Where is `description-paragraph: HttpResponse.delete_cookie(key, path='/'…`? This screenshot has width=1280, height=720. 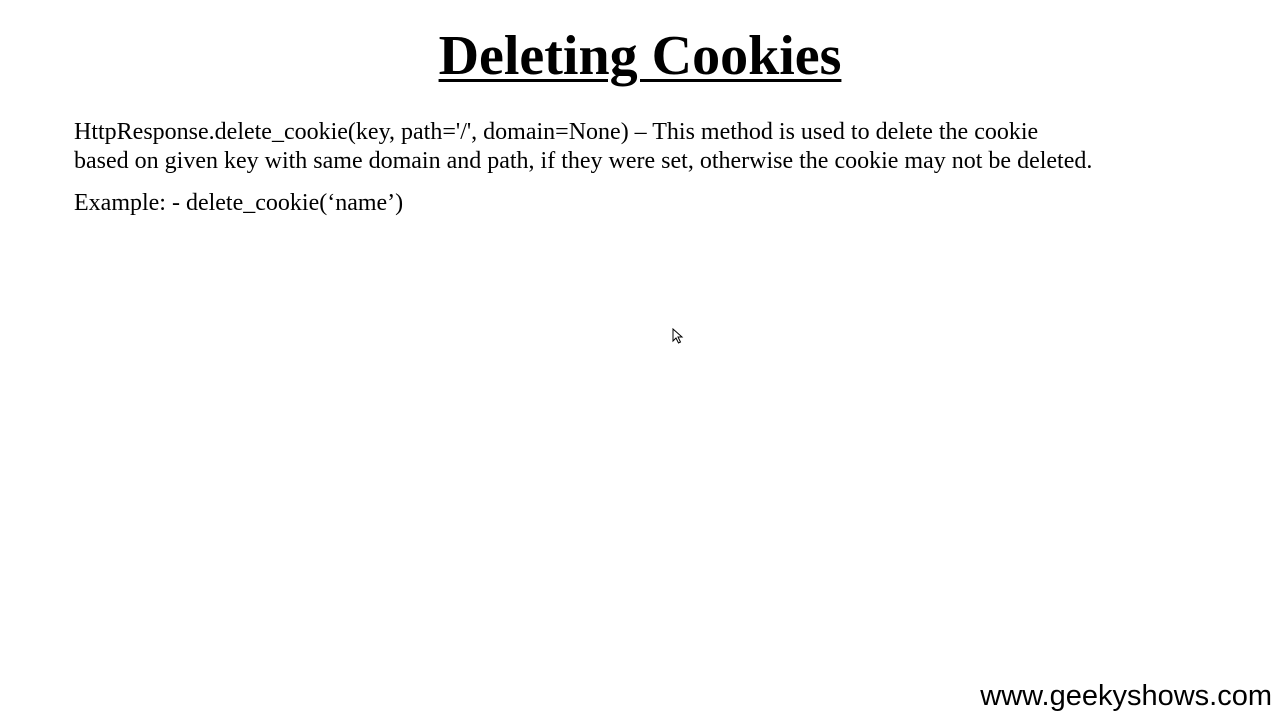 description-paragraph: HttpResponse.delete_cookie(key, path='/'… is located at coordinates (664, 147).